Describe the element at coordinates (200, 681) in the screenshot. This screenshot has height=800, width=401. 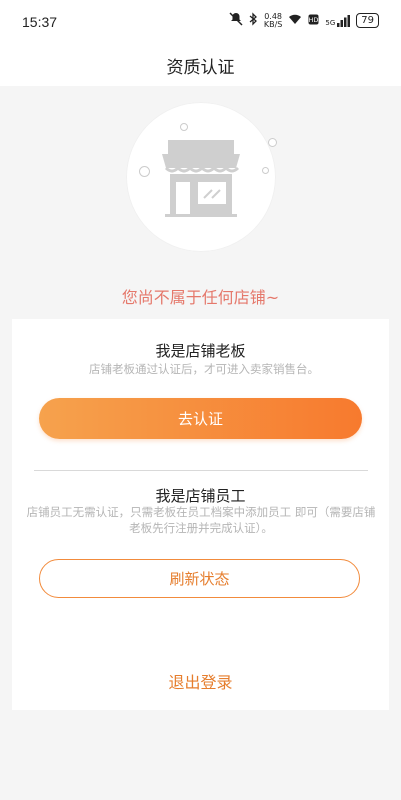
I see `logout-link: 退出登录` at that location.